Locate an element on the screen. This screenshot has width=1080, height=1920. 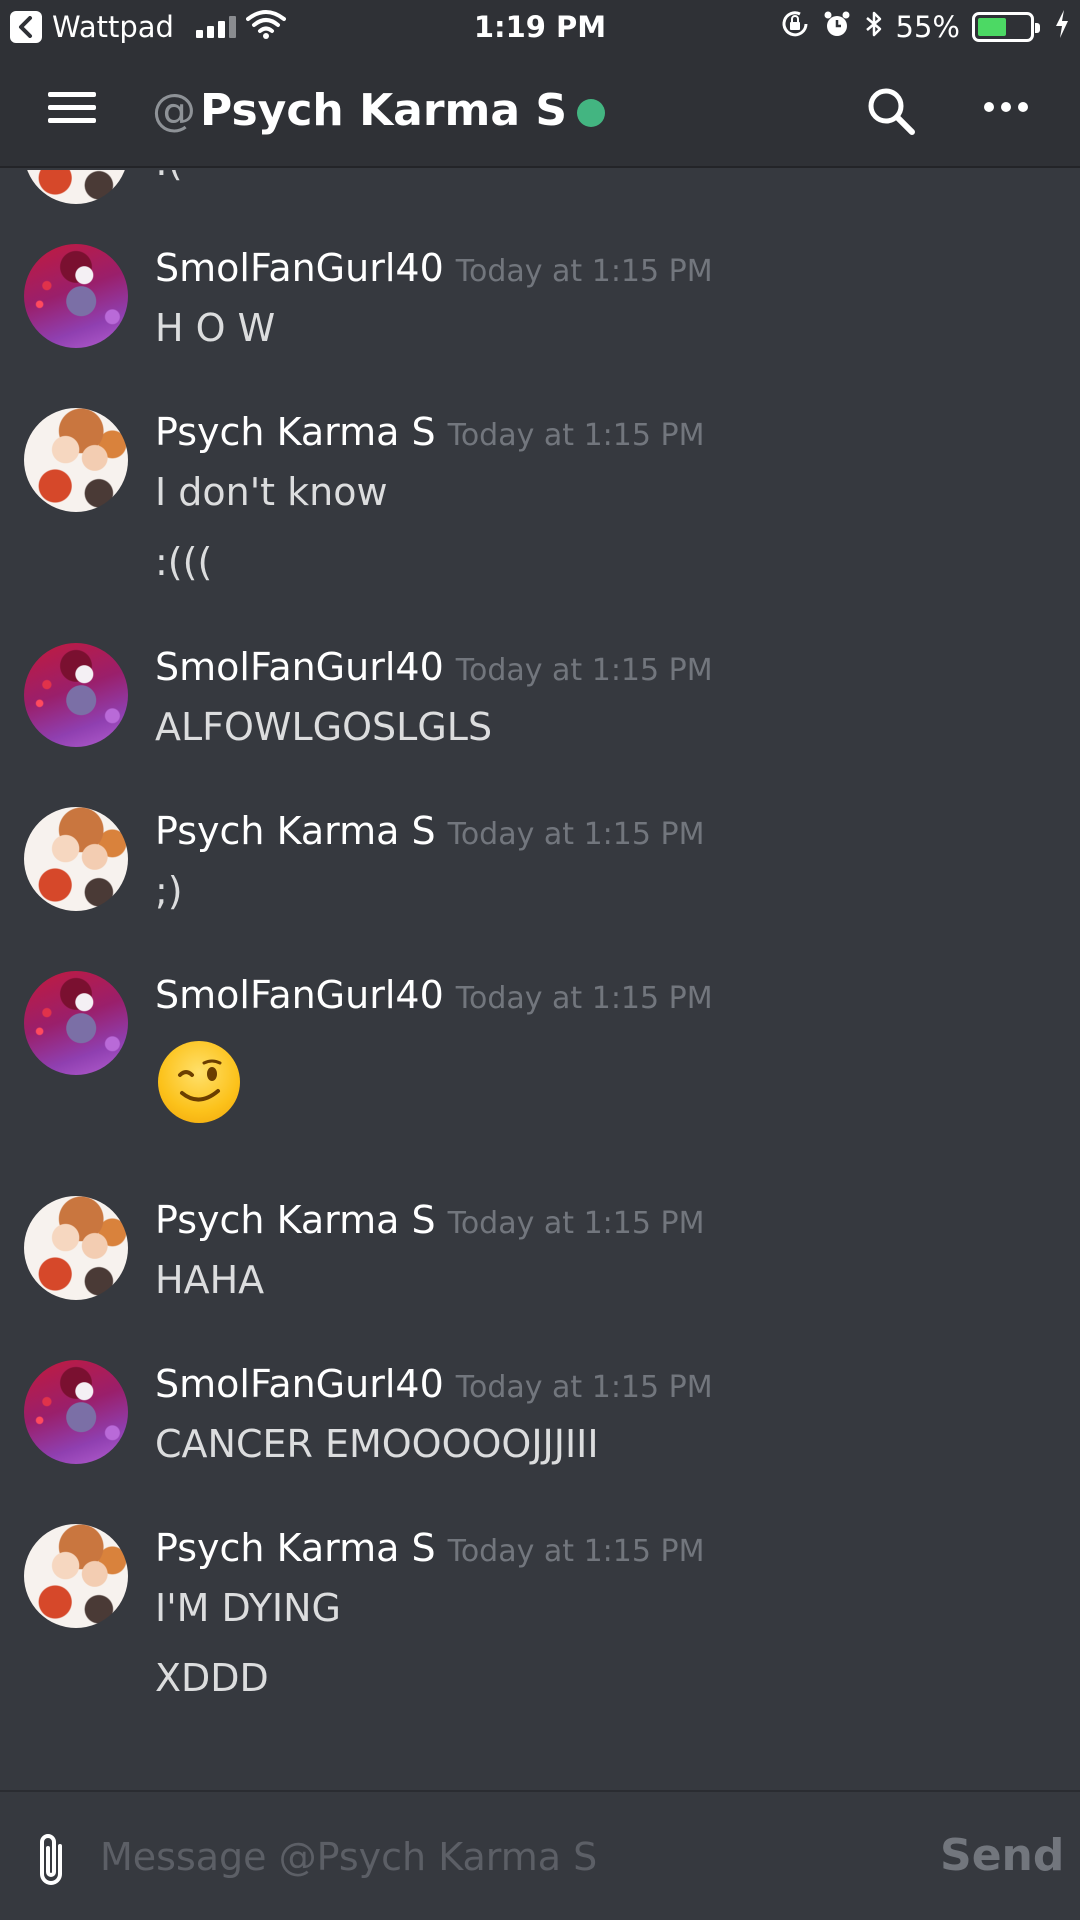
channel-title: @ Psych Karma S is located at coordinates (379, 110).